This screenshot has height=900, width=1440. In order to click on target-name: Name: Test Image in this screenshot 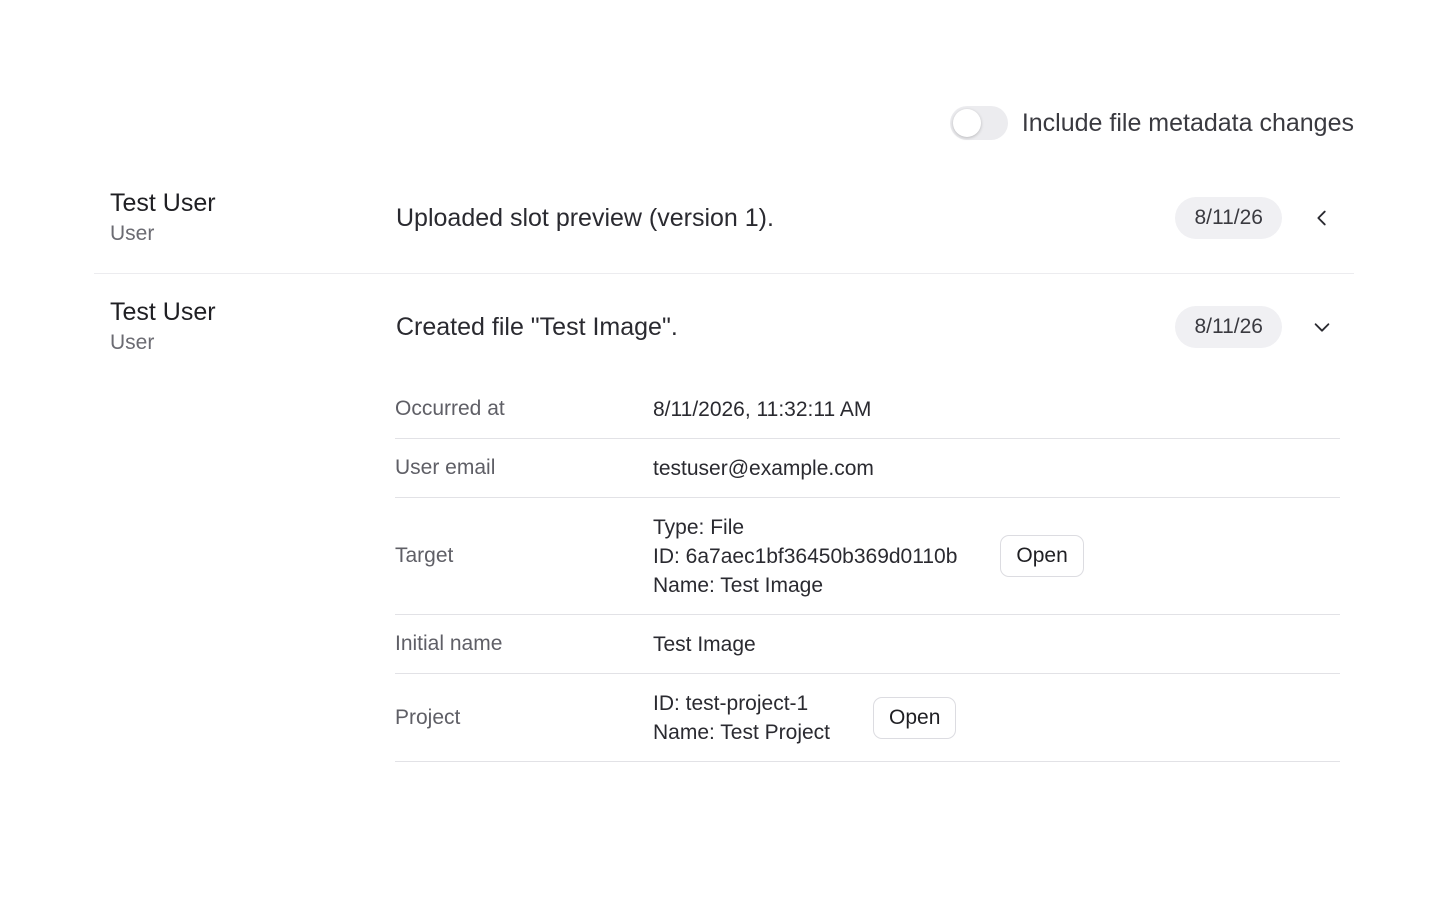, I will do `click(738, 585)`.